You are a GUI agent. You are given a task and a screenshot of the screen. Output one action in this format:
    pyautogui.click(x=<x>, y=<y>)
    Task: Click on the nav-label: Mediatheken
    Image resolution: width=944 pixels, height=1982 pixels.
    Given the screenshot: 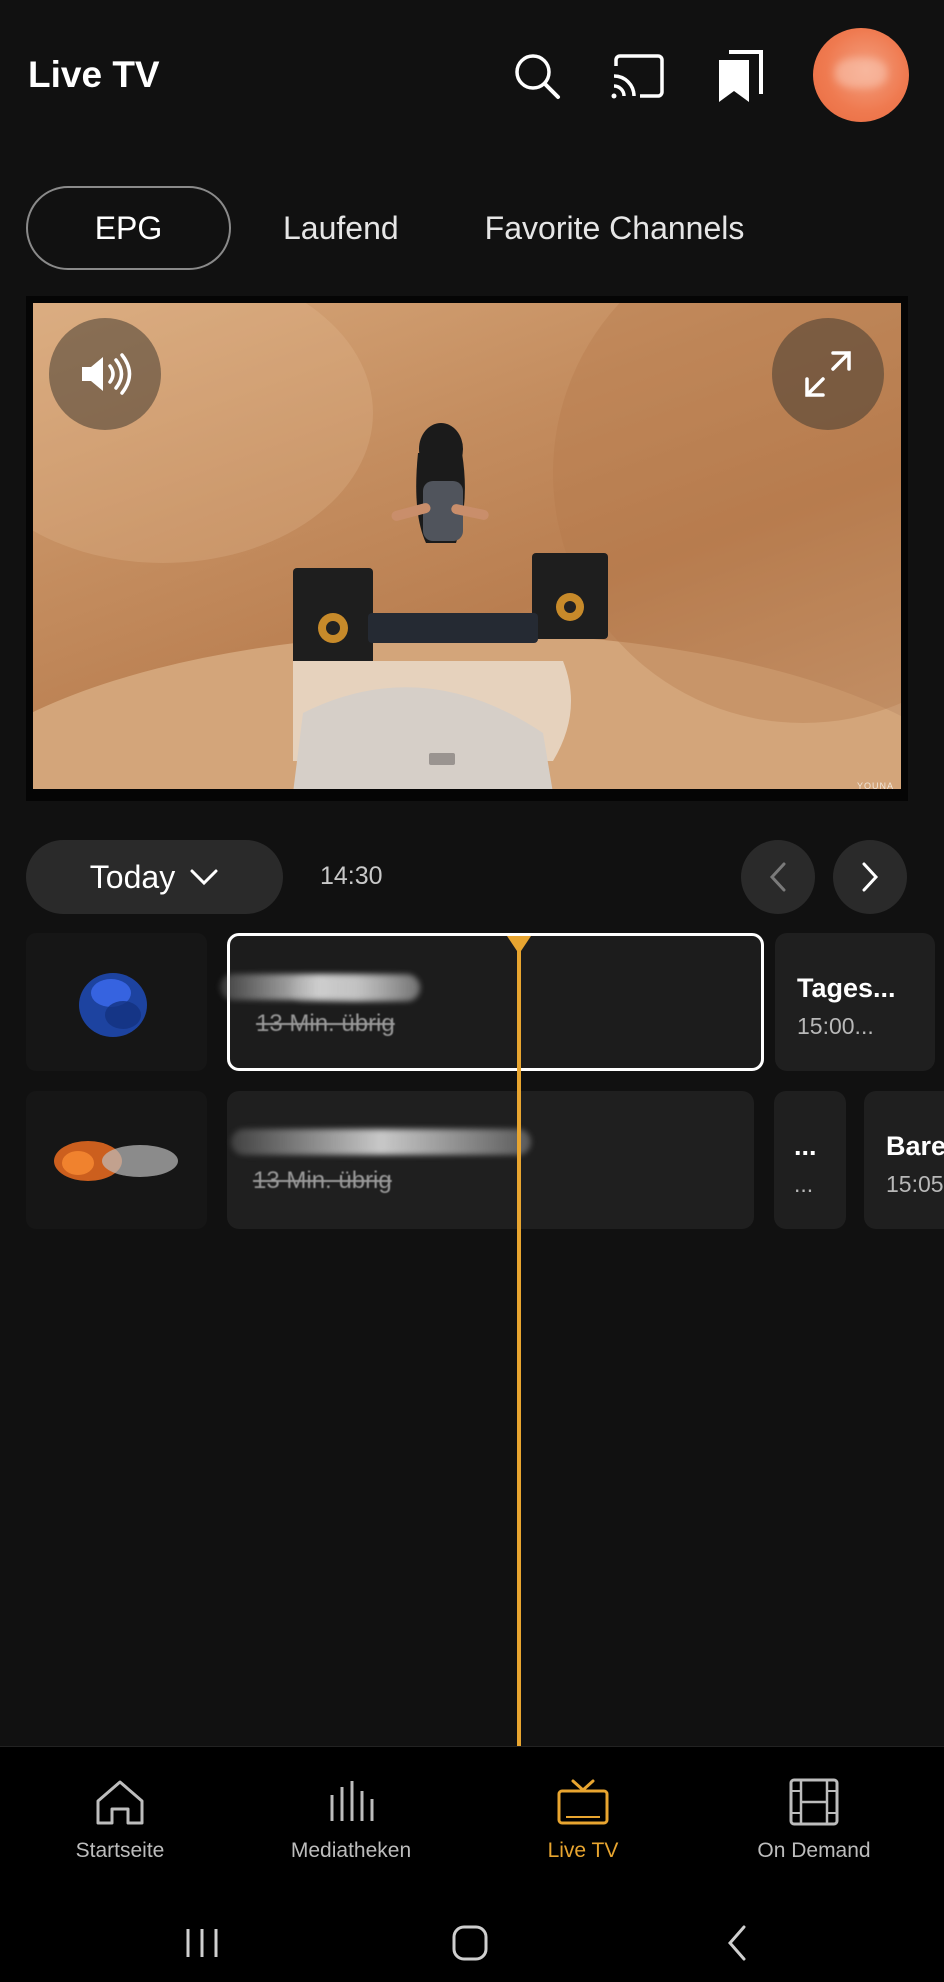 What is the action you would take?
    pyautogui.click(x=351, y=1850)
    